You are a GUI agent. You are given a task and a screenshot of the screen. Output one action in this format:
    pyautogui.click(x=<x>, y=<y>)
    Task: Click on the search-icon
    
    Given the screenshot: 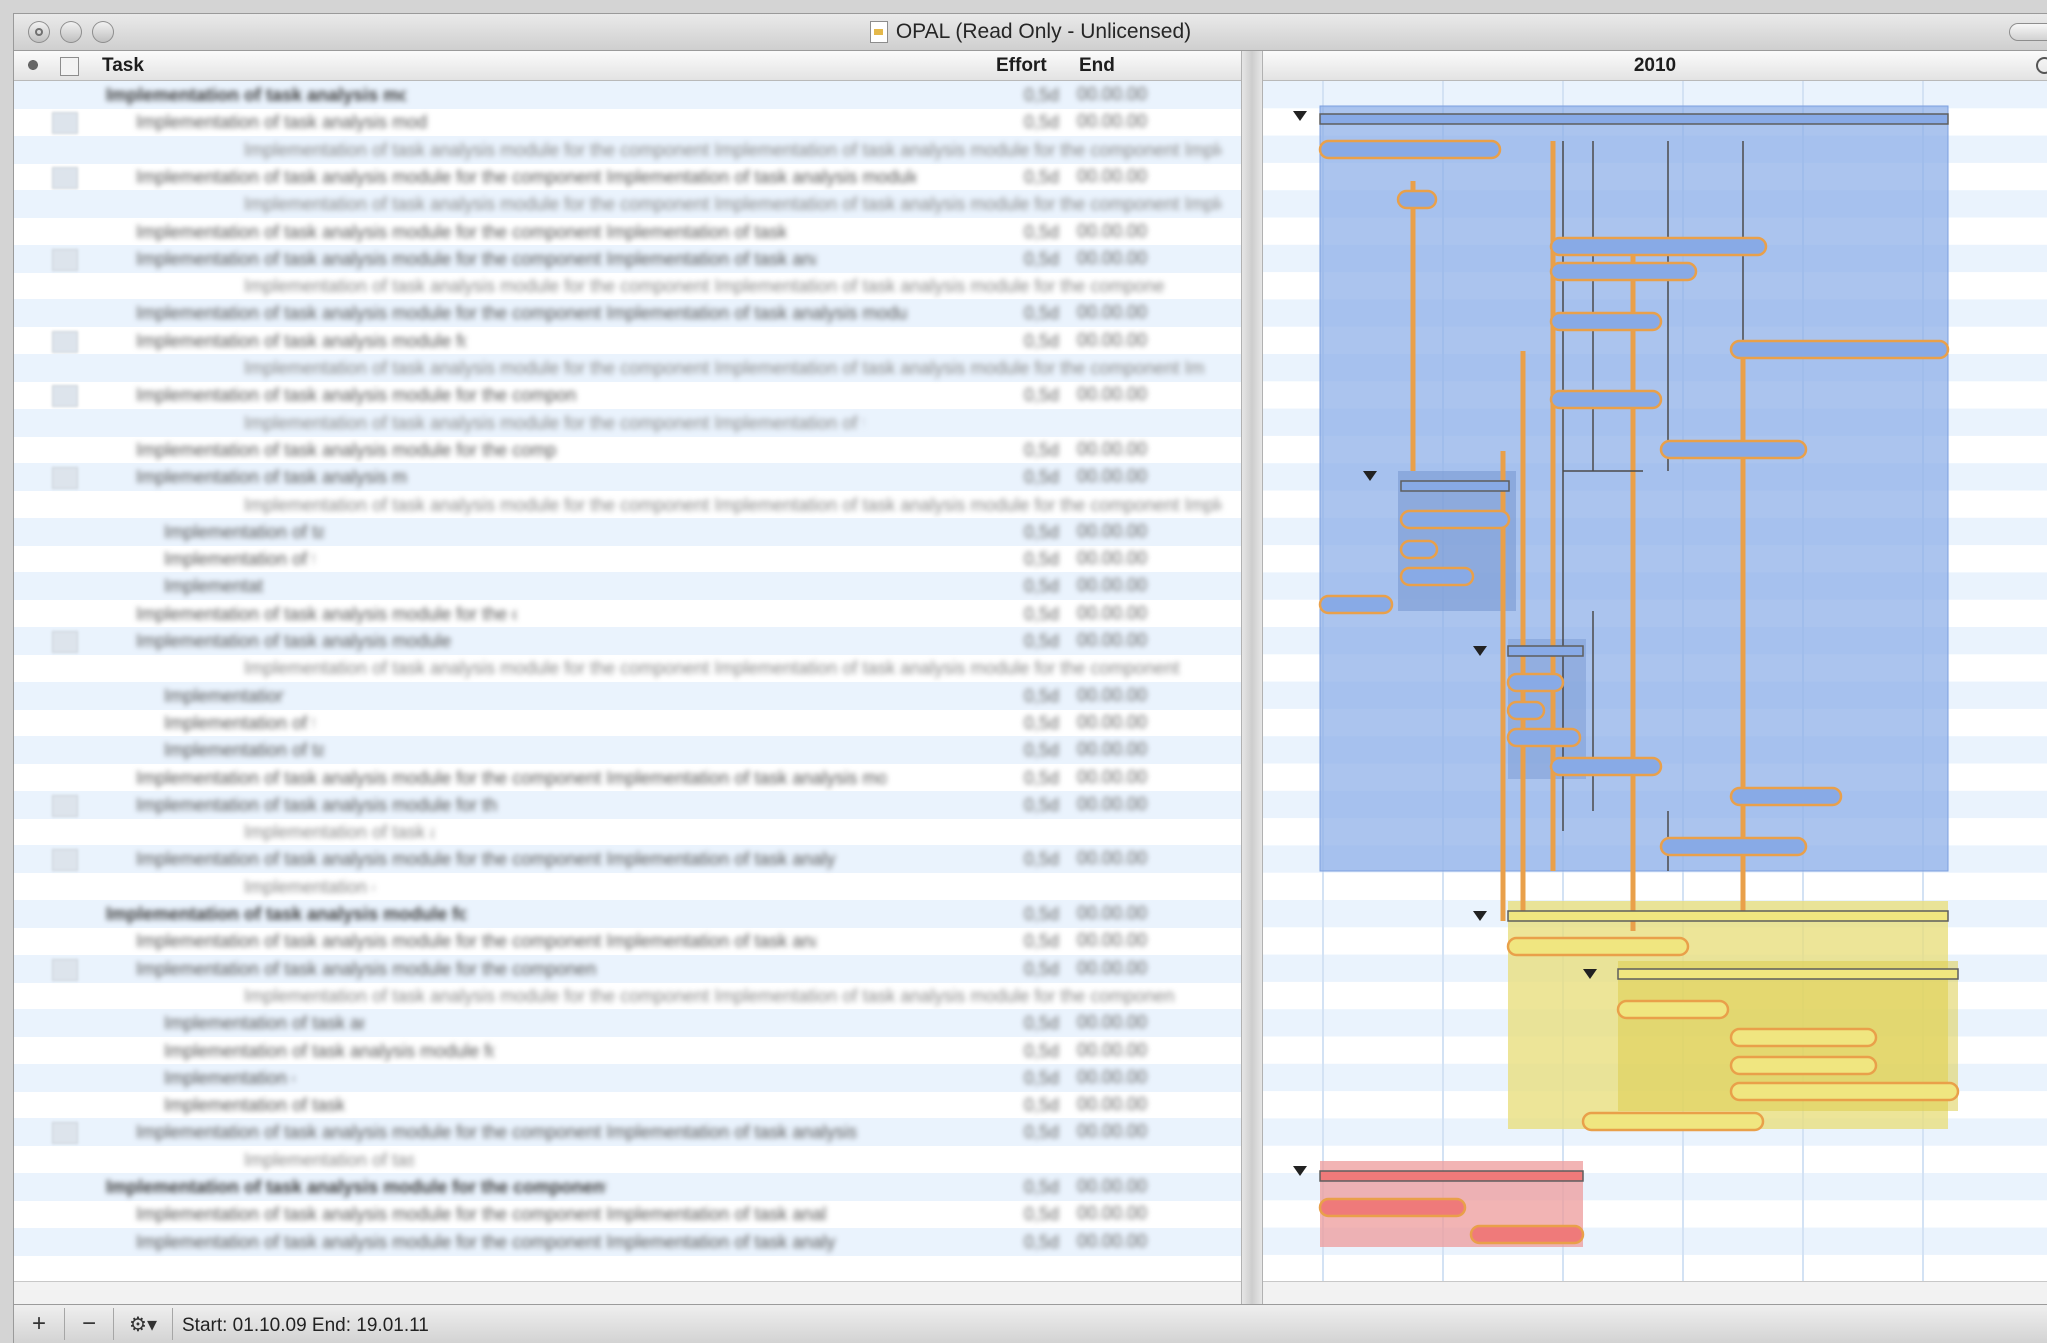 What is the action you would take?
    pyautogui.click(x=2041, y=65)
    